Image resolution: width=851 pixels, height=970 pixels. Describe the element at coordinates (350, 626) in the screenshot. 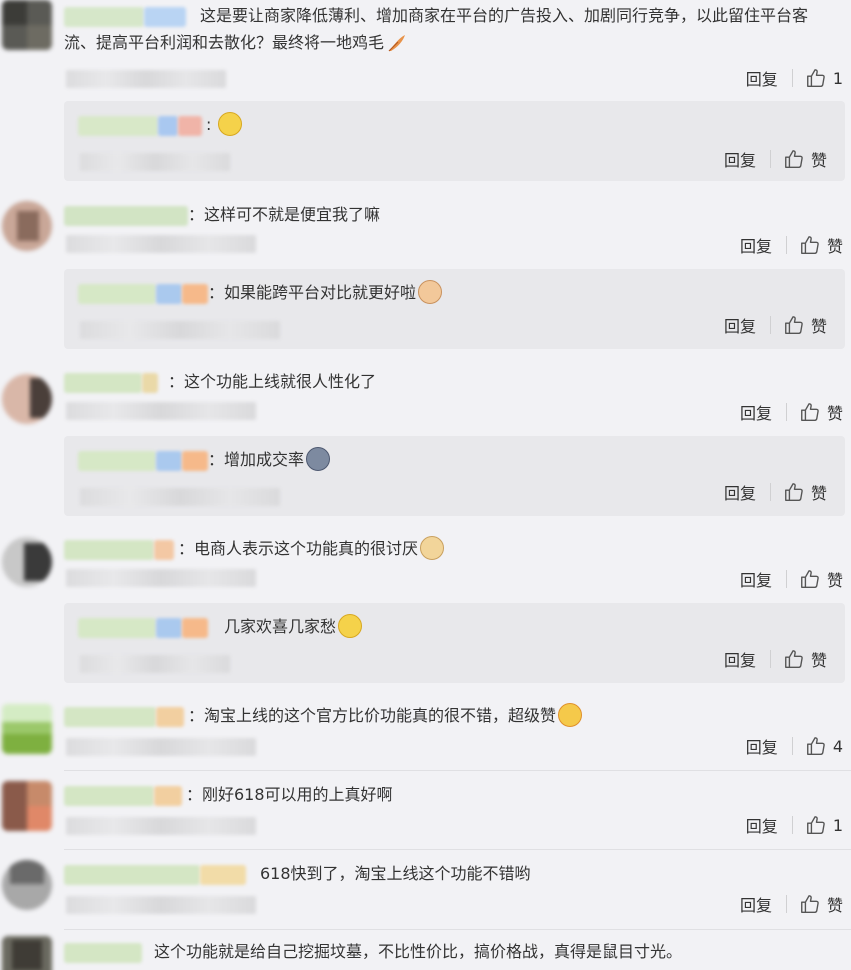

I see `laugh-cry-icon` at that location.